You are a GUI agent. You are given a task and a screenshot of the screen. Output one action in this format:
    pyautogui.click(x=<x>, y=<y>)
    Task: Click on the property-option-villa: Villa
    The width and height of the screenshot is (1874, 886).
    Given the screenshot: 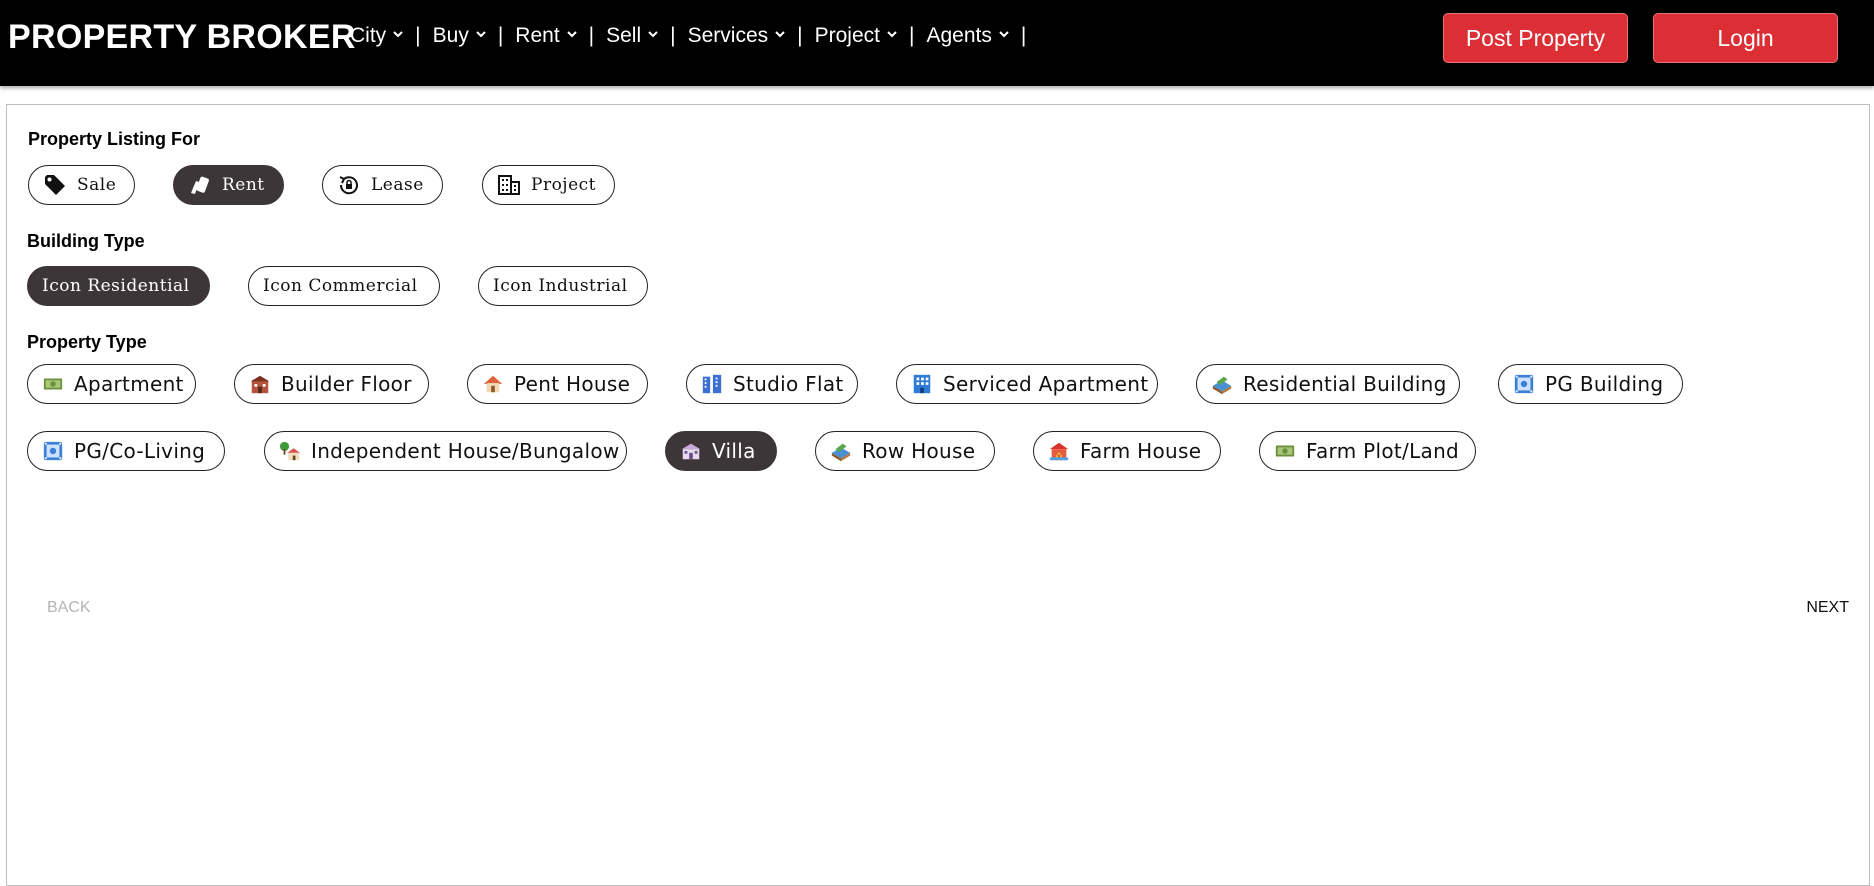 What is the action you would take?
    pyautogui.click(x=721, y=451)
    